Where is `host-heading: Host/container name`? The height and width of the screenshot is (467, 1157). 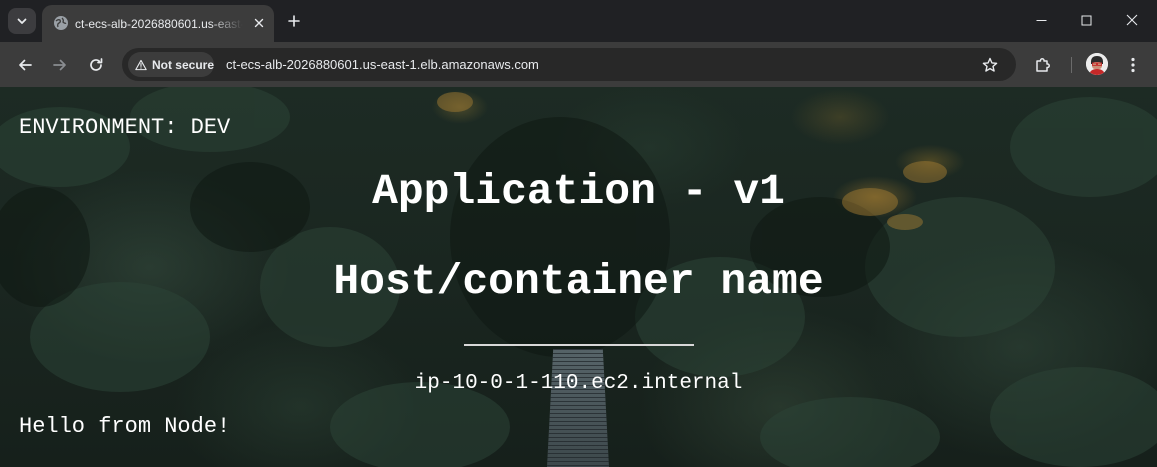 host-heading: Host/container name is located at coordinates (578, 281).